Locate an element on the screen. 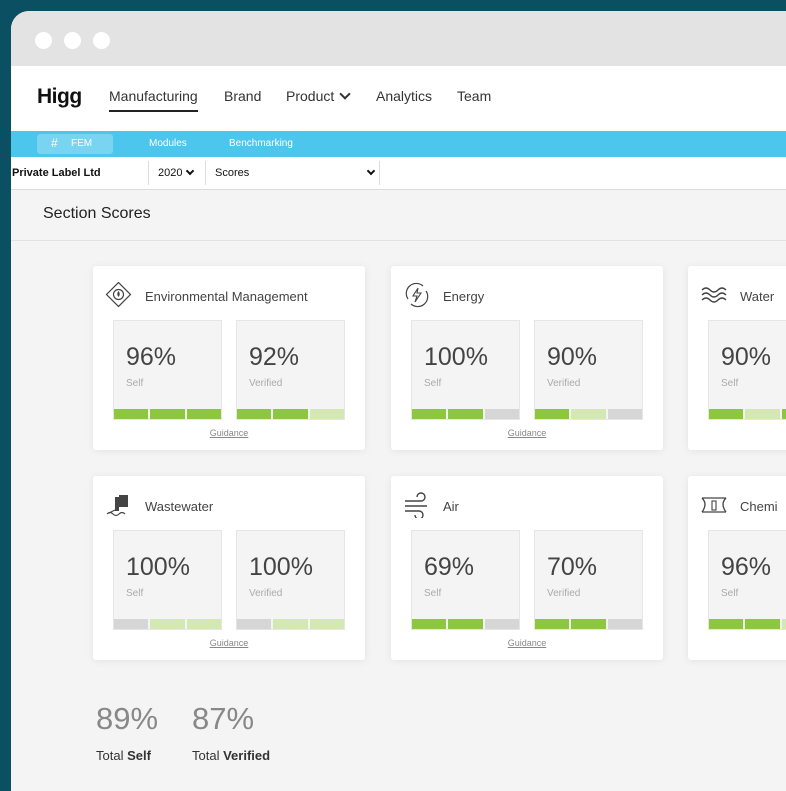 Image resolution: width=786 pixels, height=791 pixels. score-card: Wastewater 100% Self 100% Verified Guidance is located at coordinates (229, 568).